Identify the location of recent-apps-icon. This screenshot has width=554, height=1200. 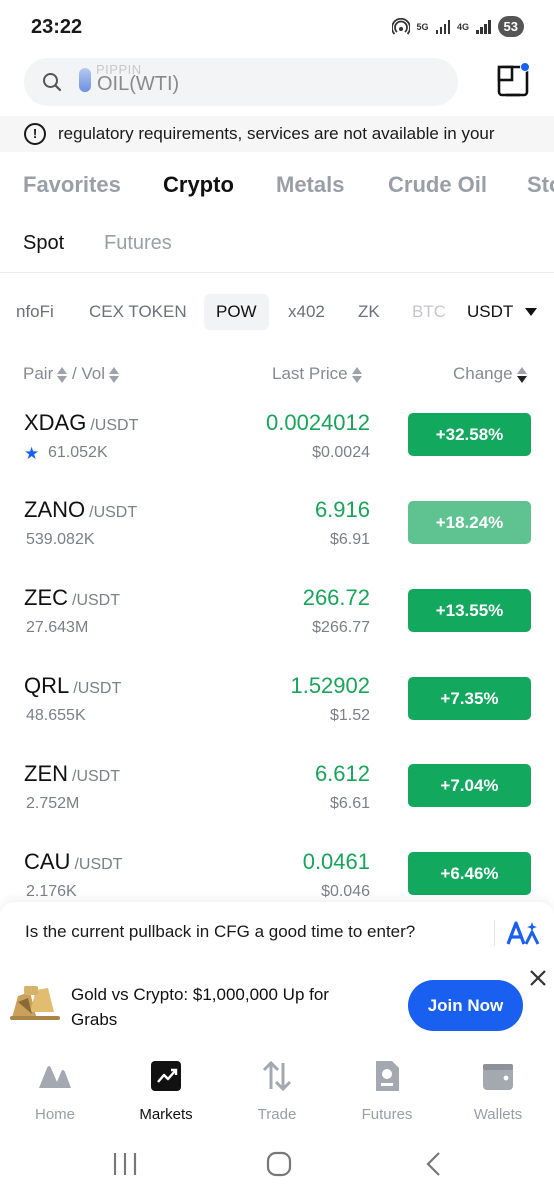
(125, 1164).